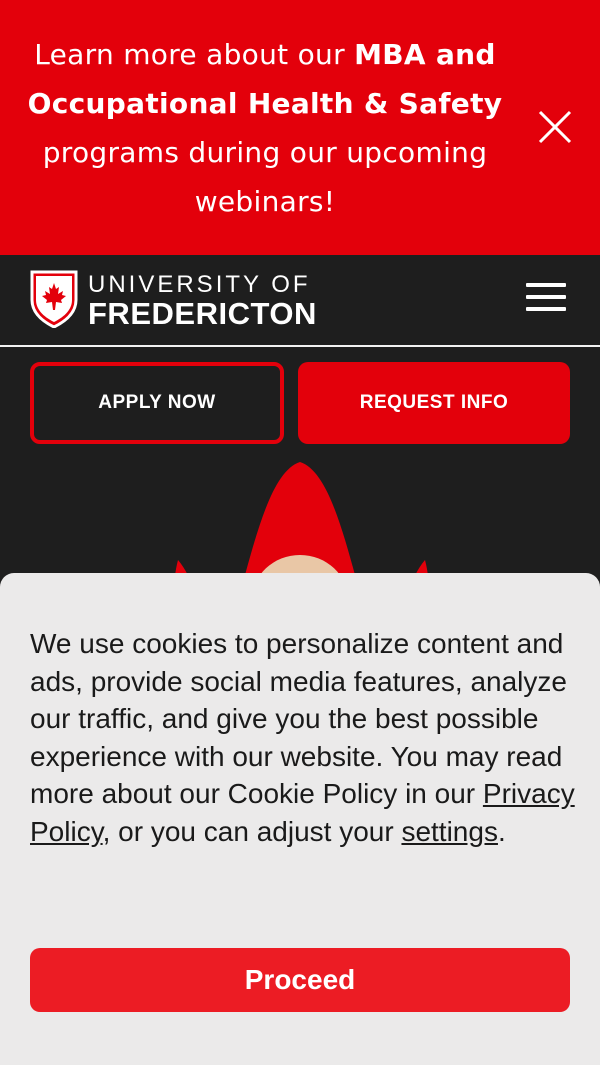 The width and height of the screenshot is (600, 1065). I want to click on close-icon, so click(555, 127).